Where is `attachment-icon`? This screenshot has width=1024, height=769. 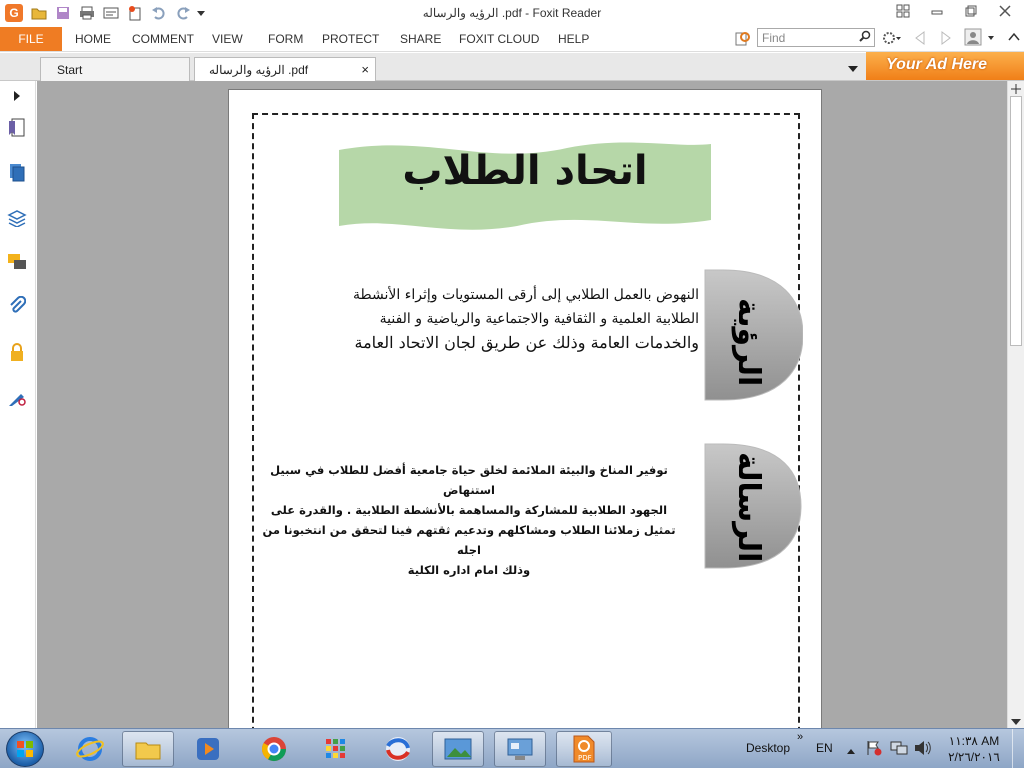 attachment-icon is located at coordinates (17, 306).